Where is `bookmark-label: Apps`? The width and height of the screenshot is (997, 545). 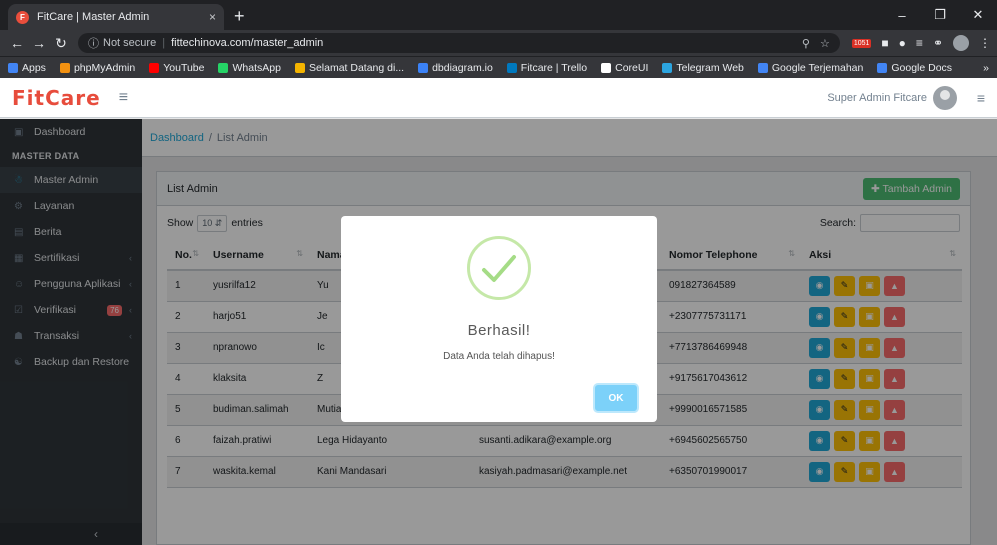
bookmark-label: Apps is located at coordinates (34, 67).